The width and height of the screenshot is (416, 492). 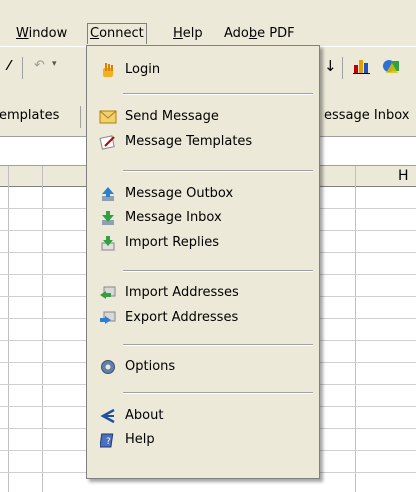 What do you see at coordinates (108, 142) in the screenshot?
I see `templates-icon` at bounding box center [108, 142].